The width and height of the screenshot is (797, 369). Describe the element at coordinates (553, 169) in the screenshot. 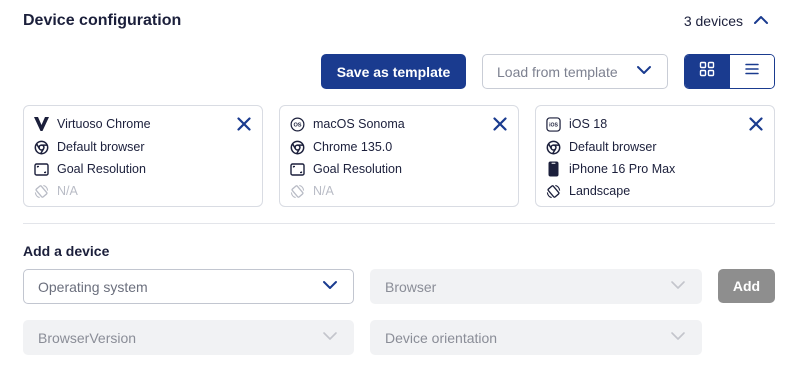

I see `phone-icon` at that location.